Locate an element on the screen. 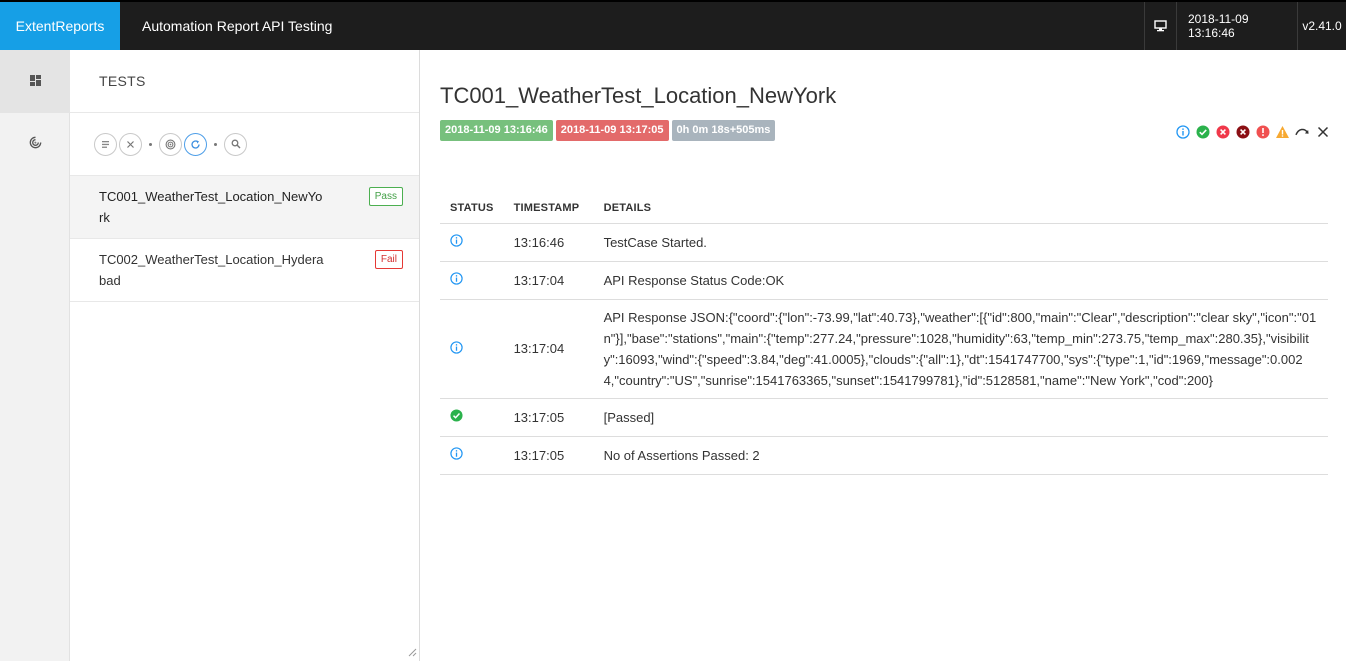 This screenshot has width=1346, height=661. filter-status-button is located at coordinates (105, 144).